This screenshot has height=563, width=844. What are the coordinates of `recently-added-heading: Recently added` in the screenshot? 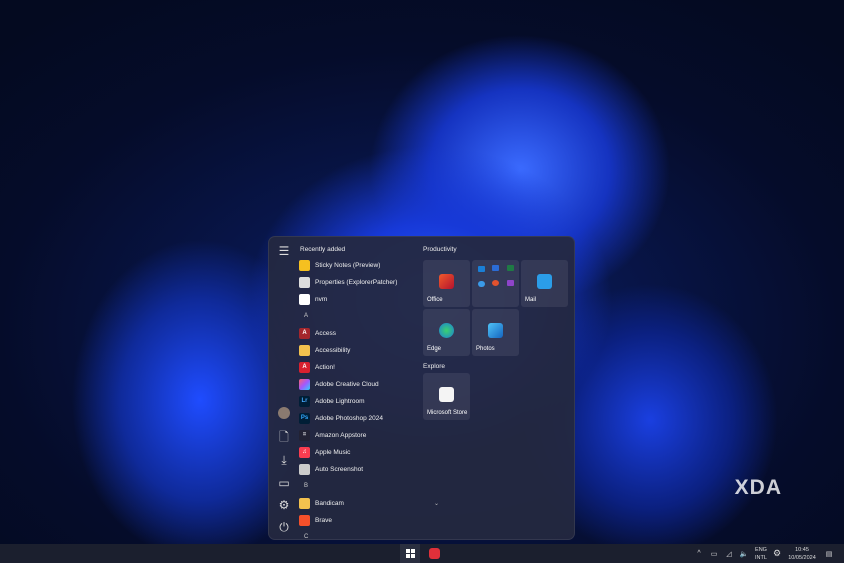 It's located at (323, 249).